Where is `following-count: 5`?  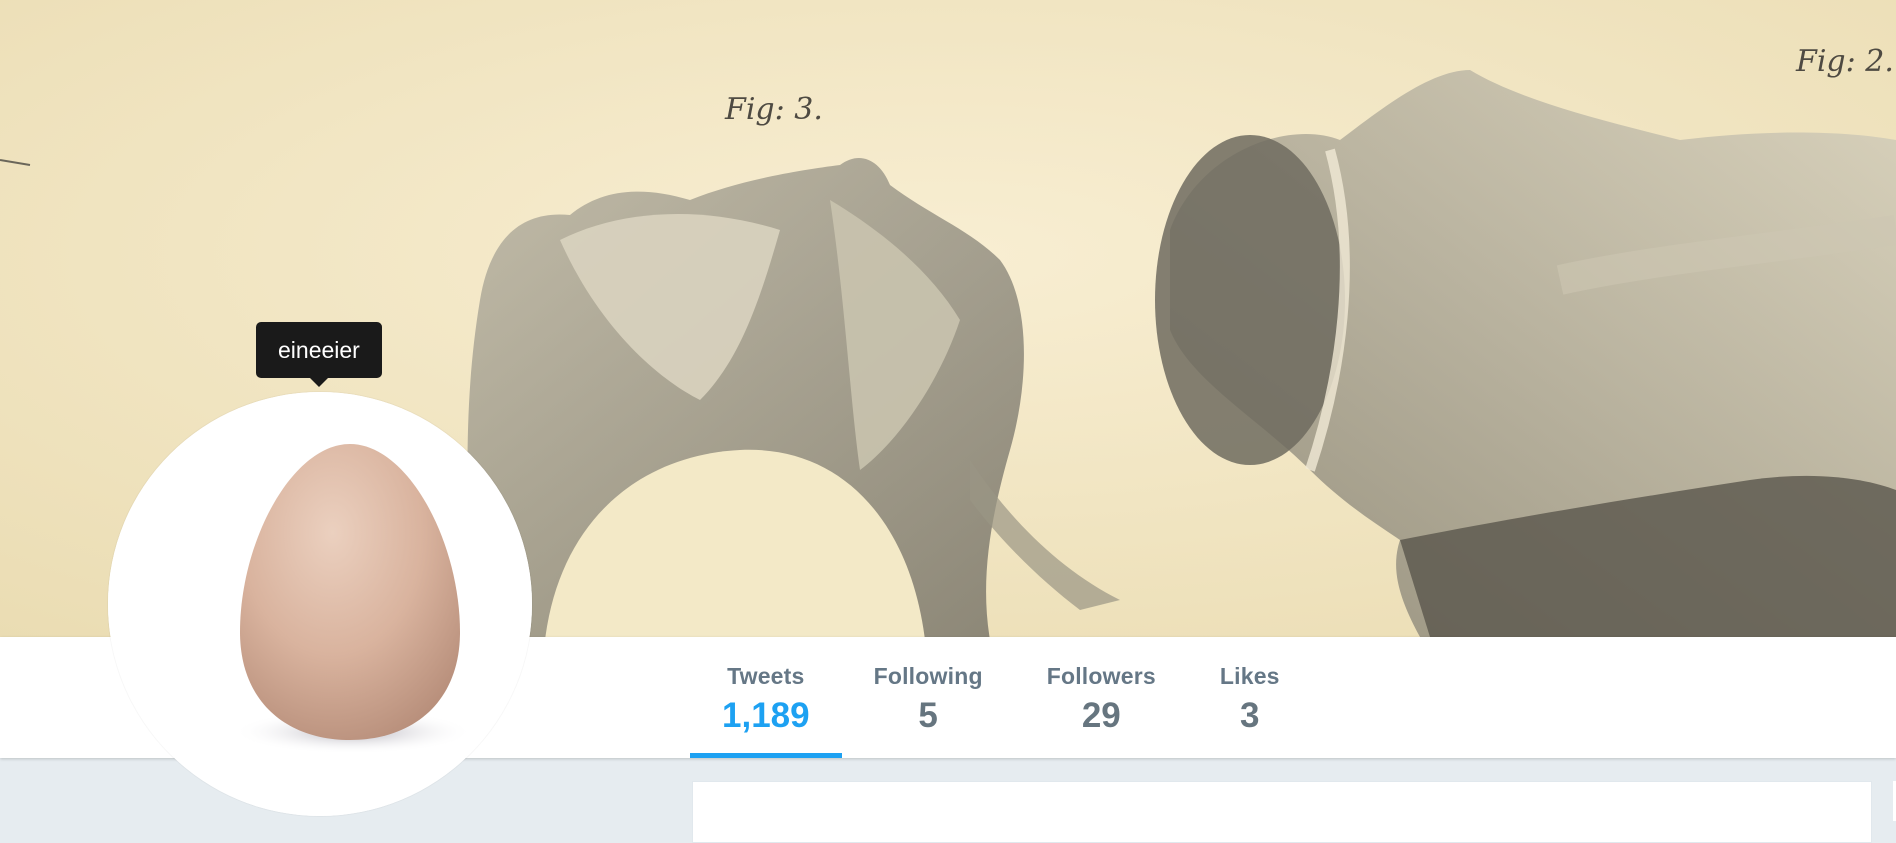
following-count: 5 is located at coordinates (928, 715).